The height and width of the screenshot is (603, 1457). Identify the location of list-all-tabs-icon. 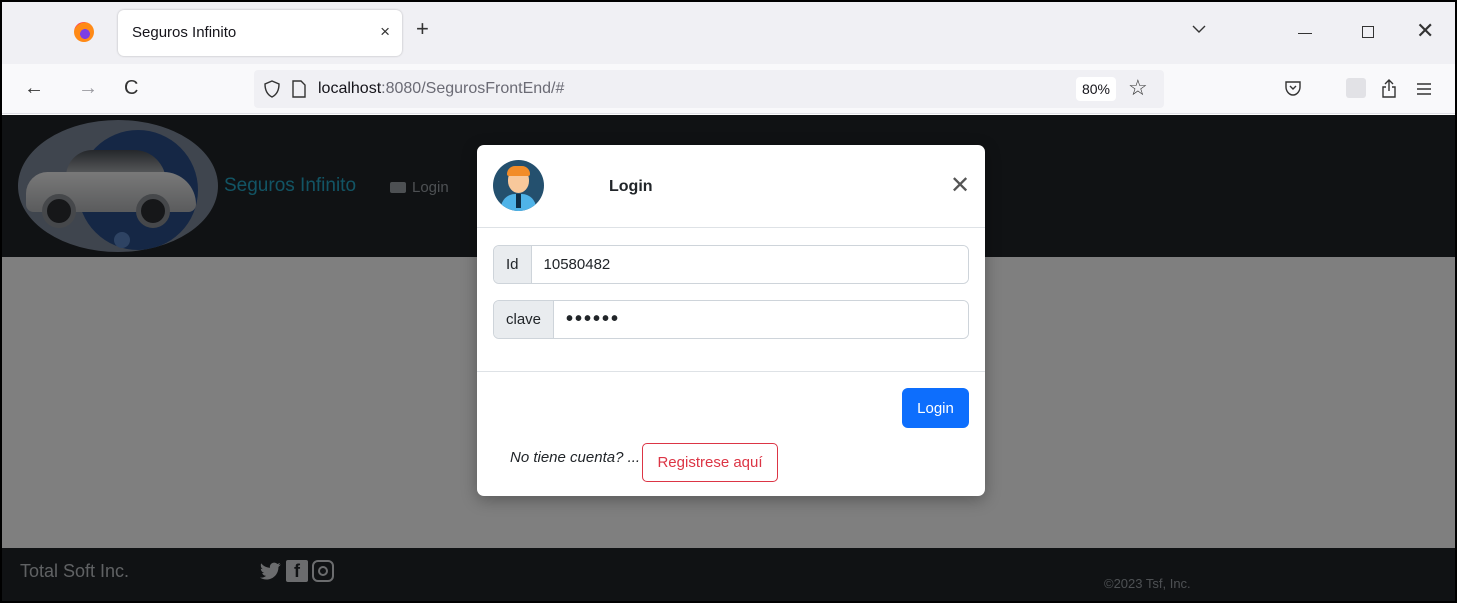
(1199, 29).